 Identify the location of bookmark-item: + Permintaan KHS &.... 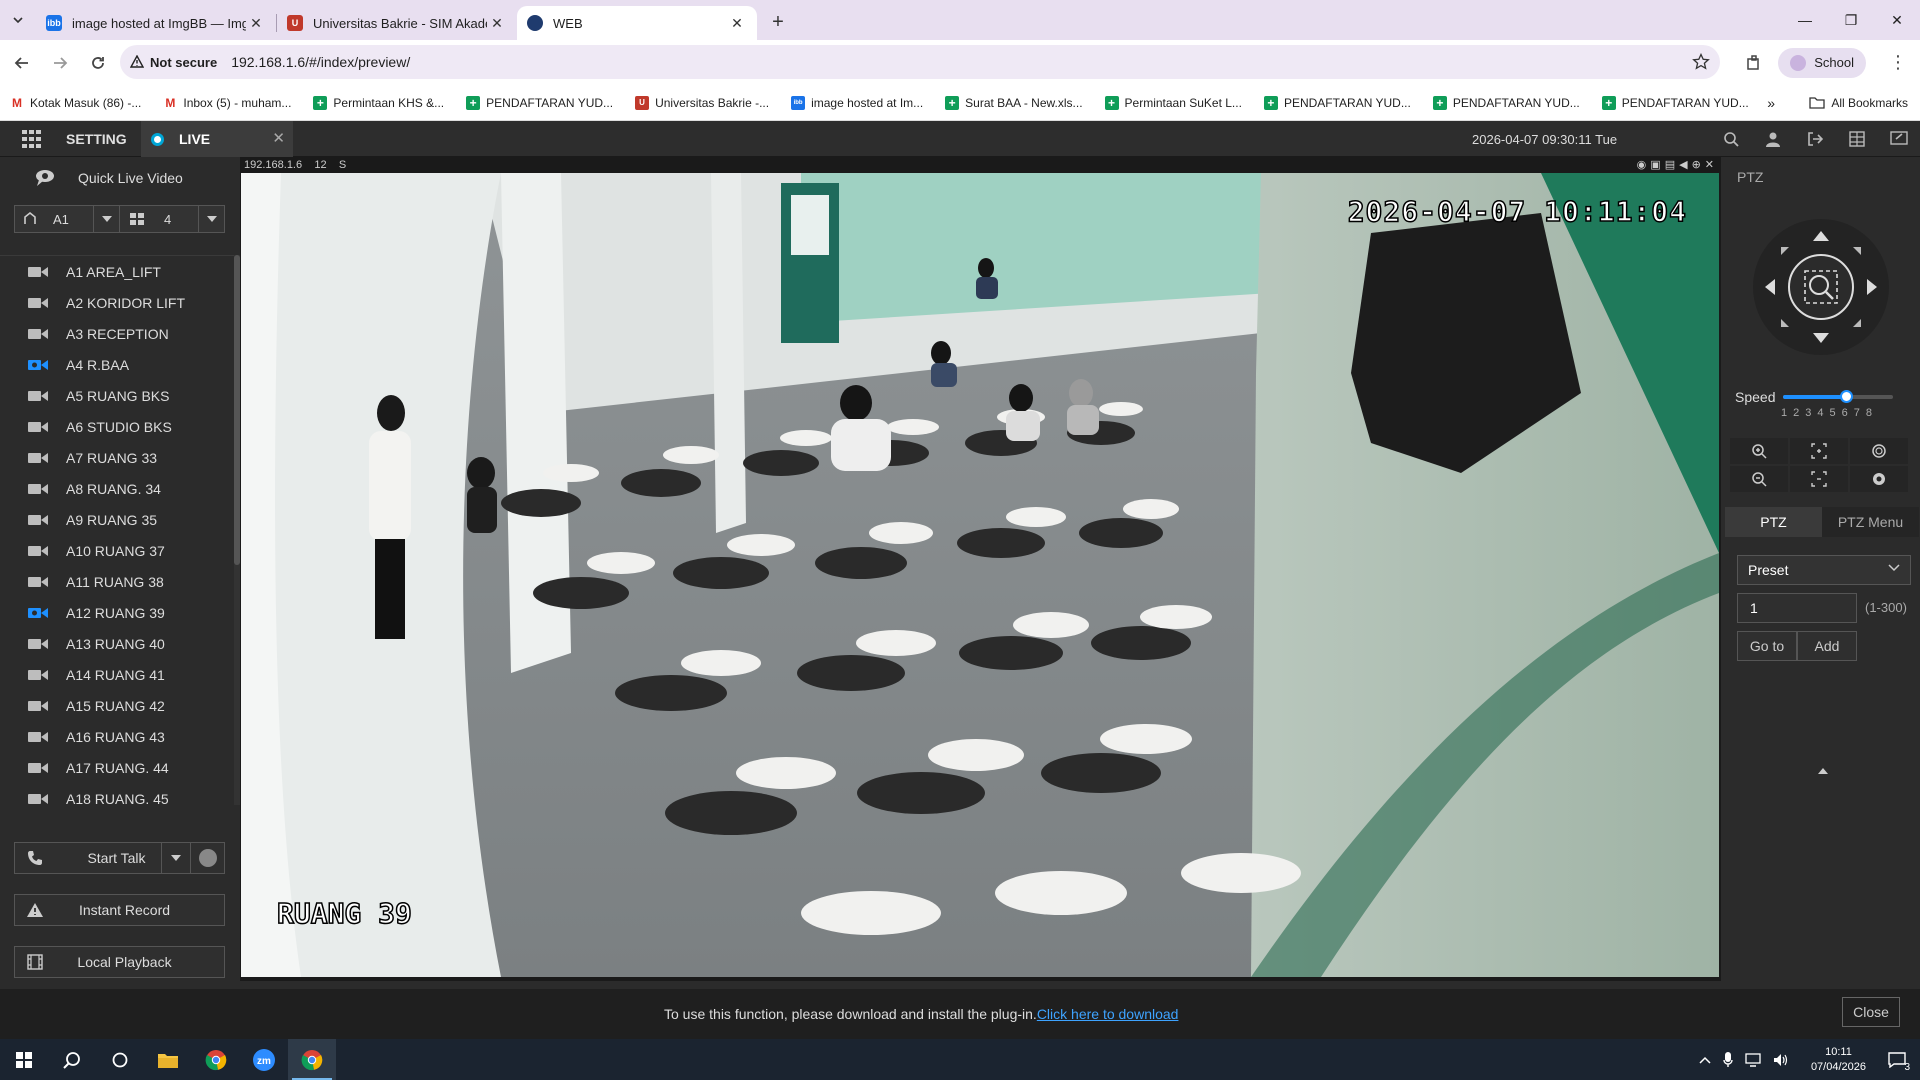
(378, 102).